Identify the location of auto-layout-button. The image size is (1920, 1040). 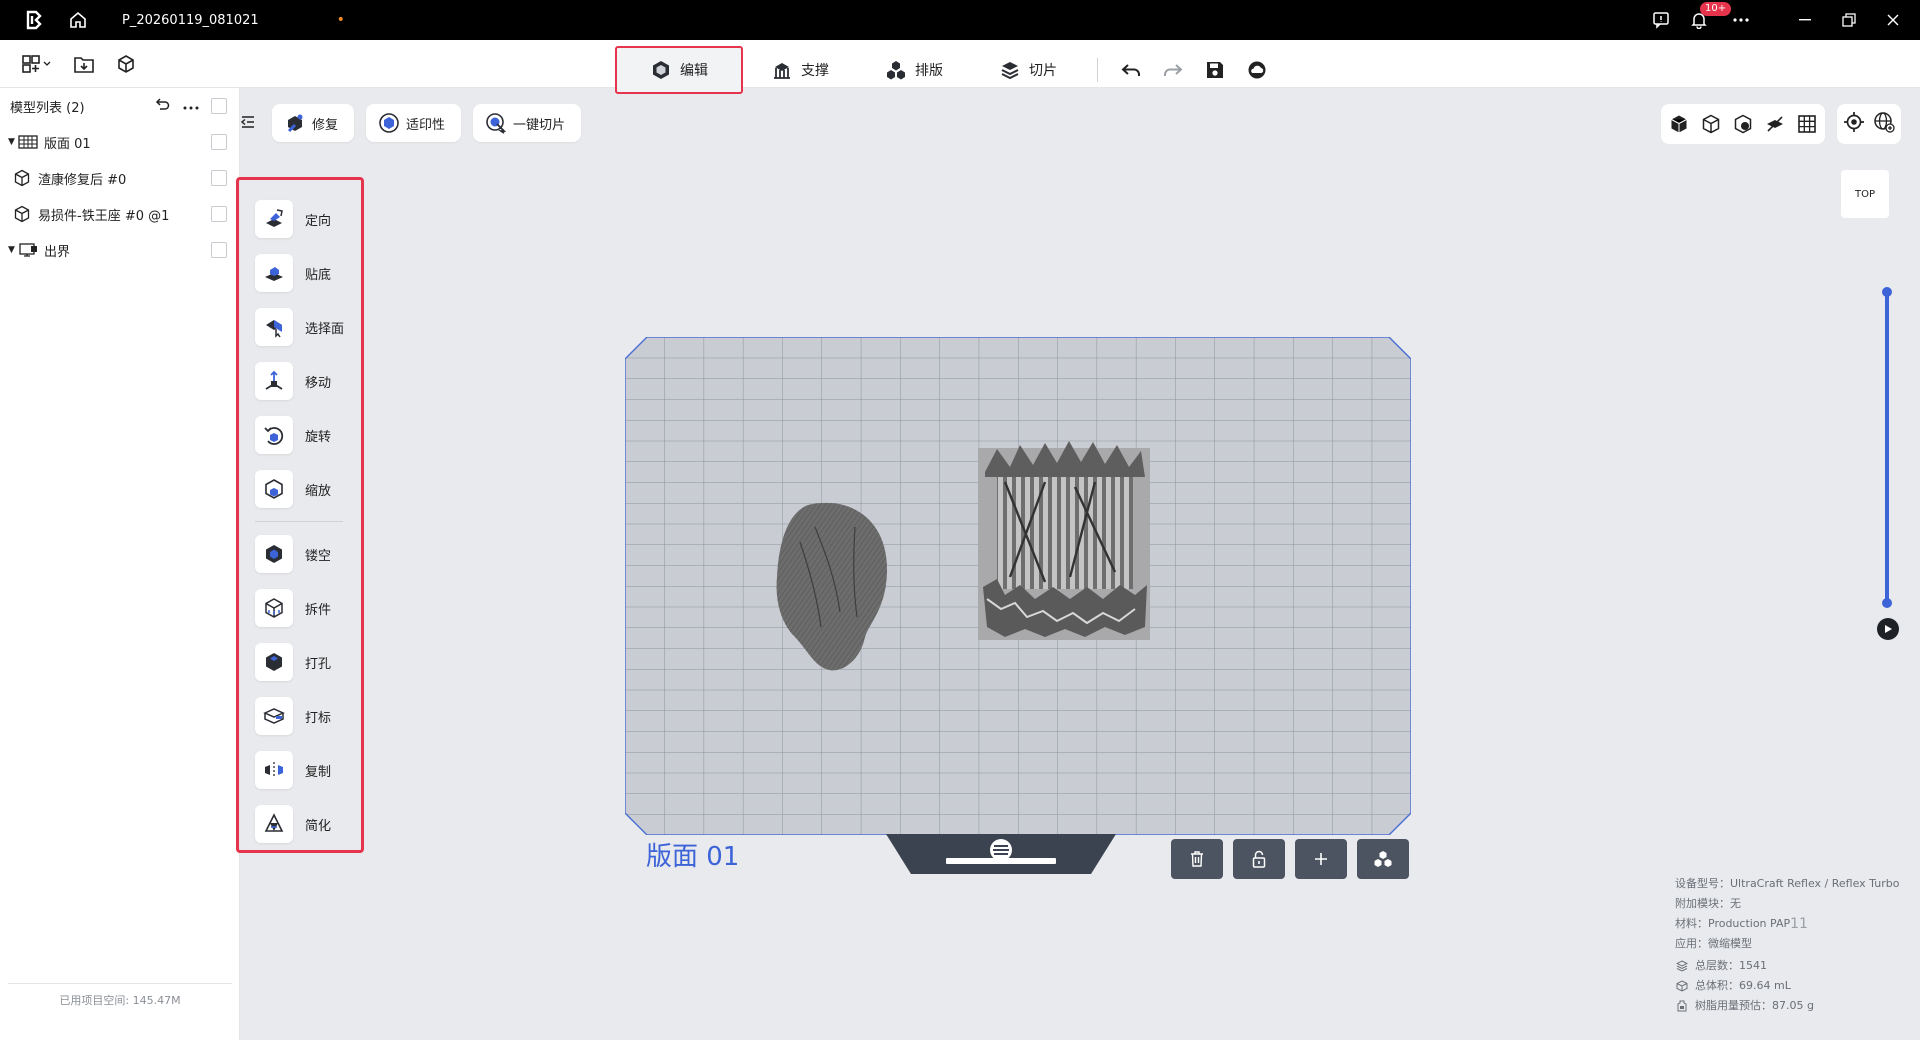
(1383, 859).